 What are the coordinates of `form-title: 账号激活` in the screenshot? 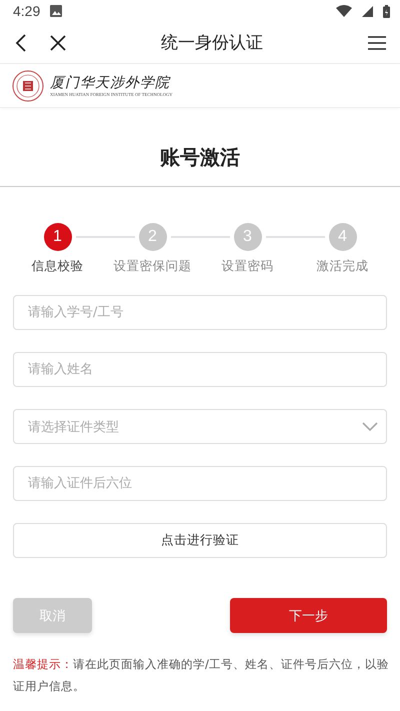 It's located at (200, 165).